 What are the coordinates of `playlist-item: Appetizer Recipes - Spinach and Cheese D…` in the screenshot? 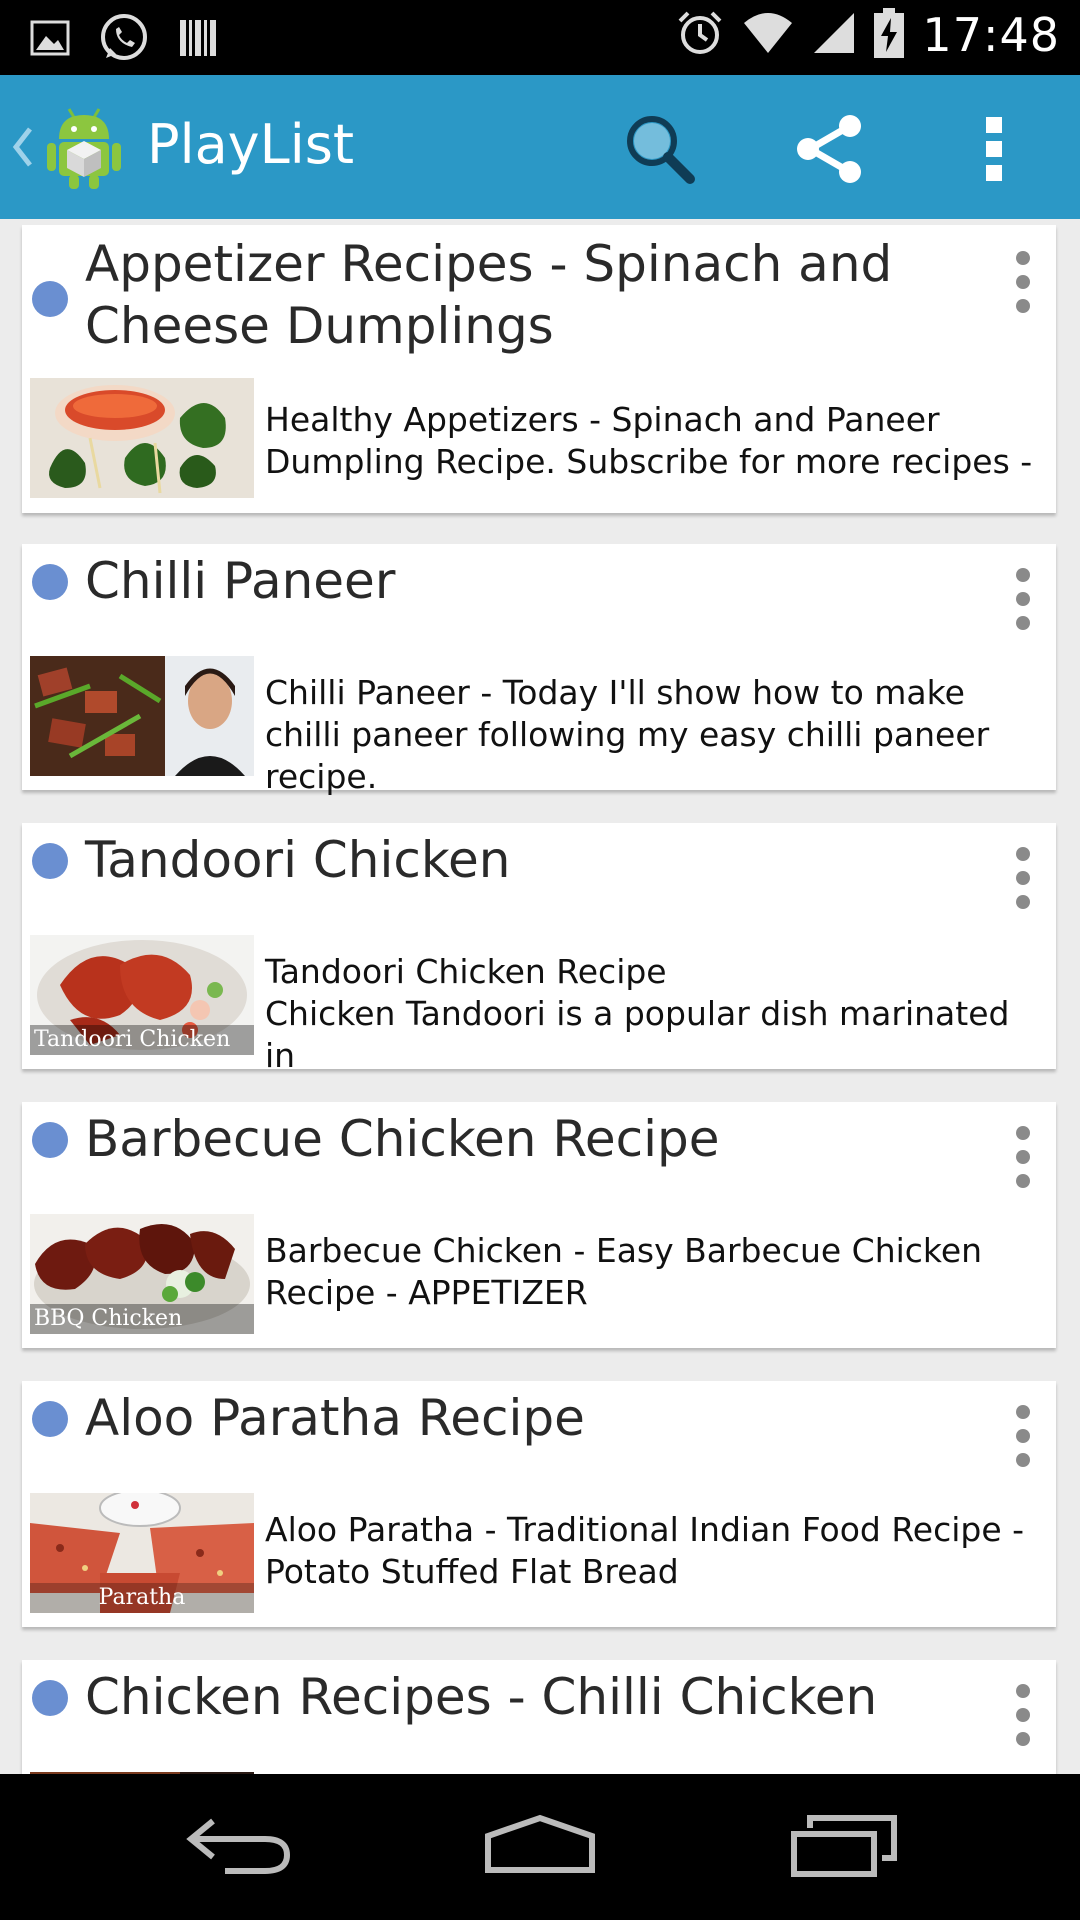 It's located at (539, 369).